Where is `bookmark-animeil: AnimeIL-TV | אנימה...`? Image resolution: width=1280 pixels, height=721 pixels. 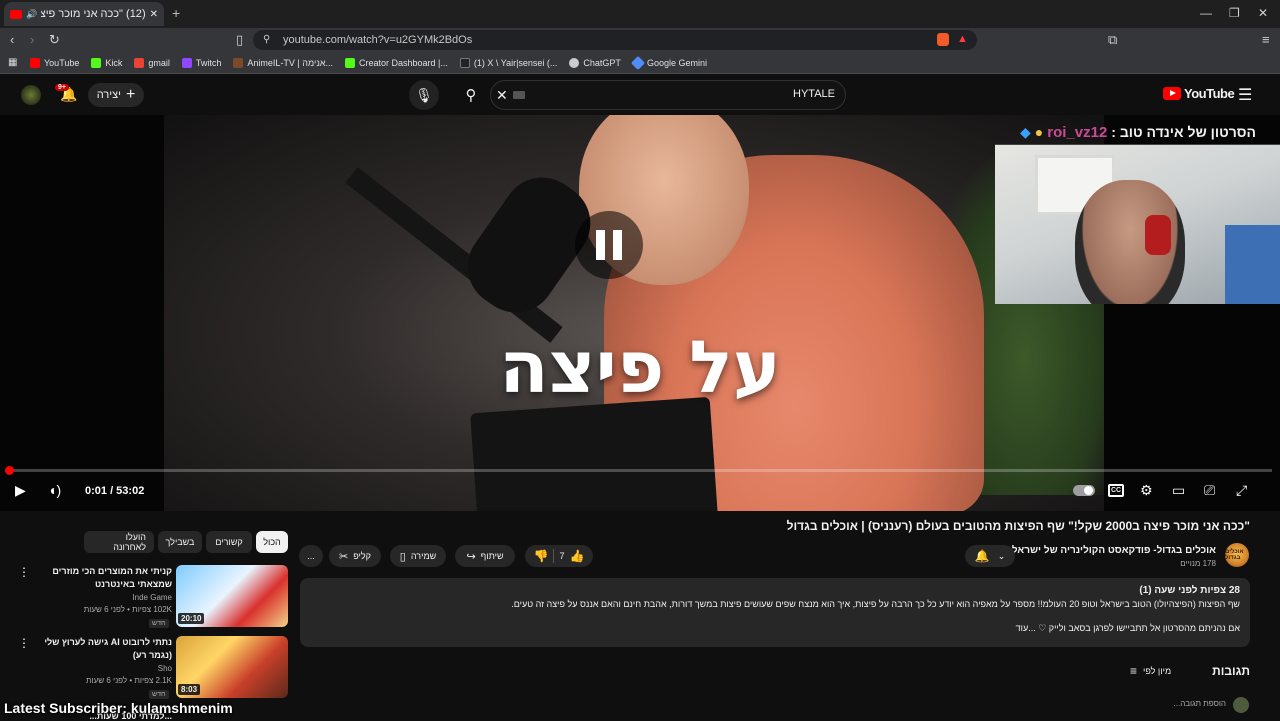
bookmark-animeil: AnimeIL-TV | אנימה... is located at coordinates (283, 62).